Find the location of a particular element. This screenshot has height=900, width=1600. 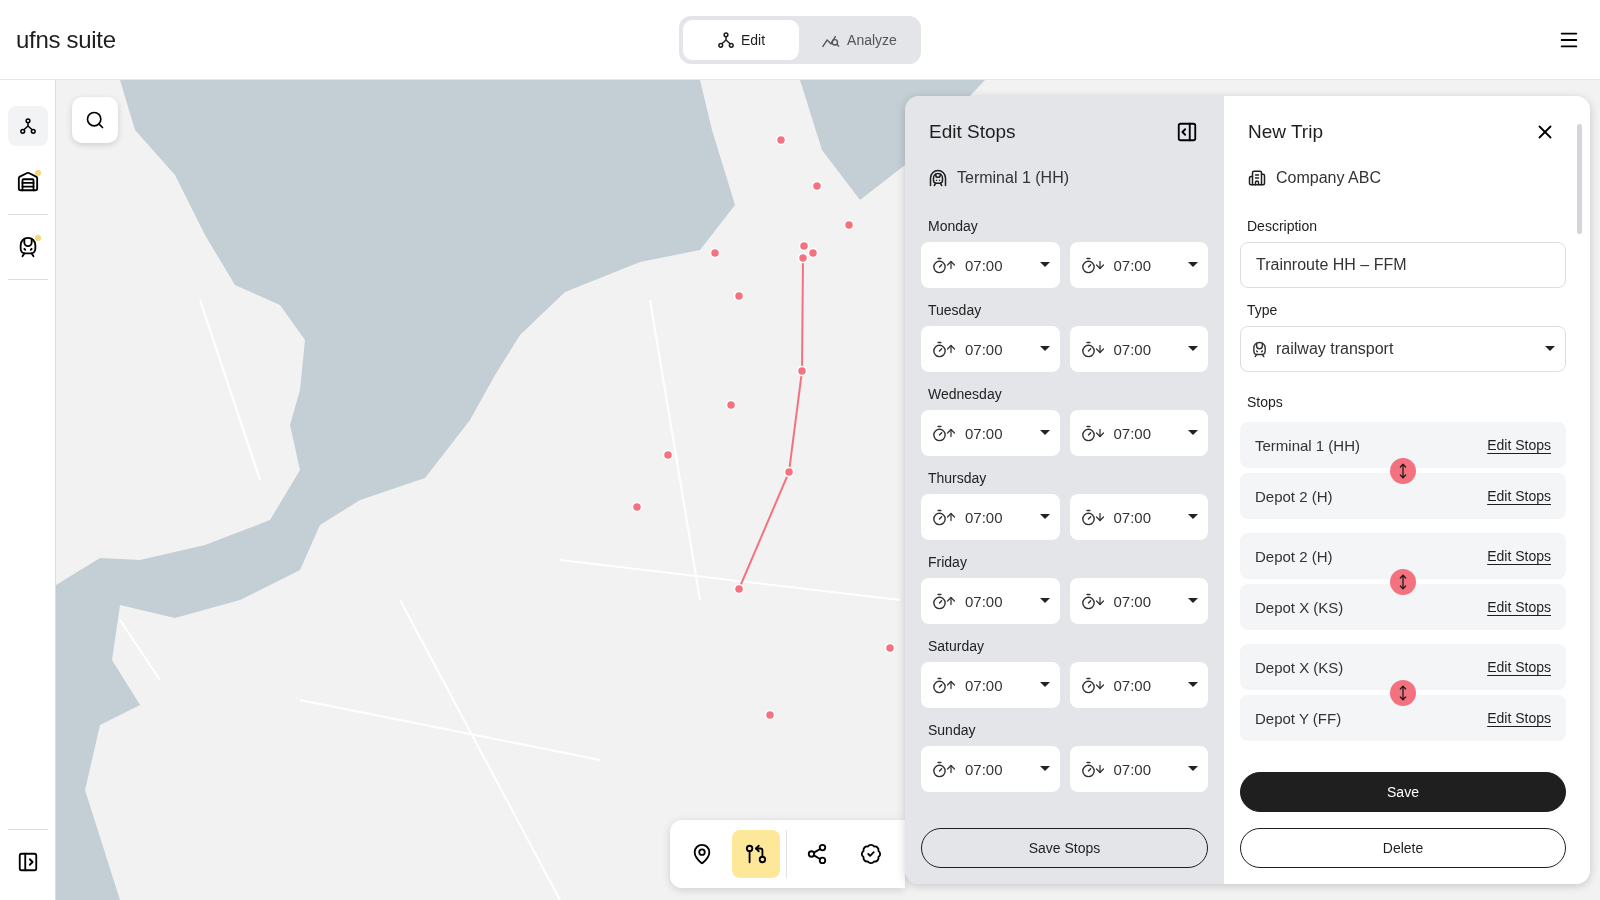

field-label: Description is located at coordinates (1282, 226).